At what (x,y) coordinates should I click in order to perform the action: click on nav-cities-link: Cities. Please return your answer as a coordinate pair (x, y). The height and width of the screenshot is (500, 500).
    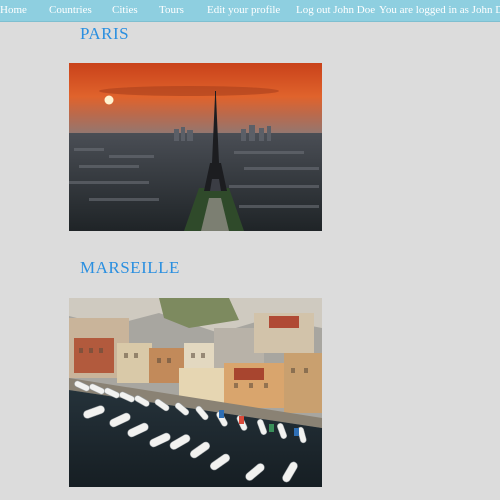
    Looking at the image, I should click on (125, 10).